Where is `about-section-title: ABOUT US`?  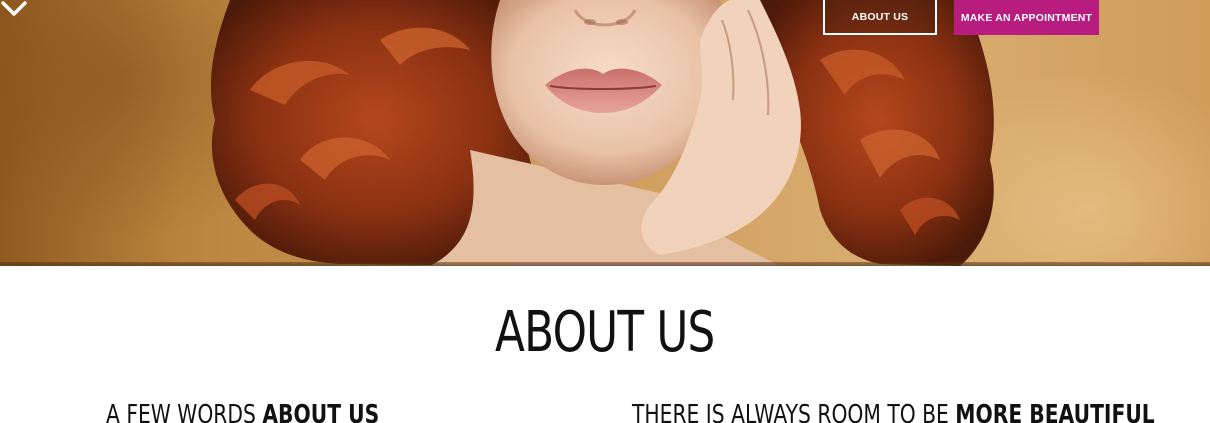
about-section-title: ABOUT US is located at coordinates (605, 332).